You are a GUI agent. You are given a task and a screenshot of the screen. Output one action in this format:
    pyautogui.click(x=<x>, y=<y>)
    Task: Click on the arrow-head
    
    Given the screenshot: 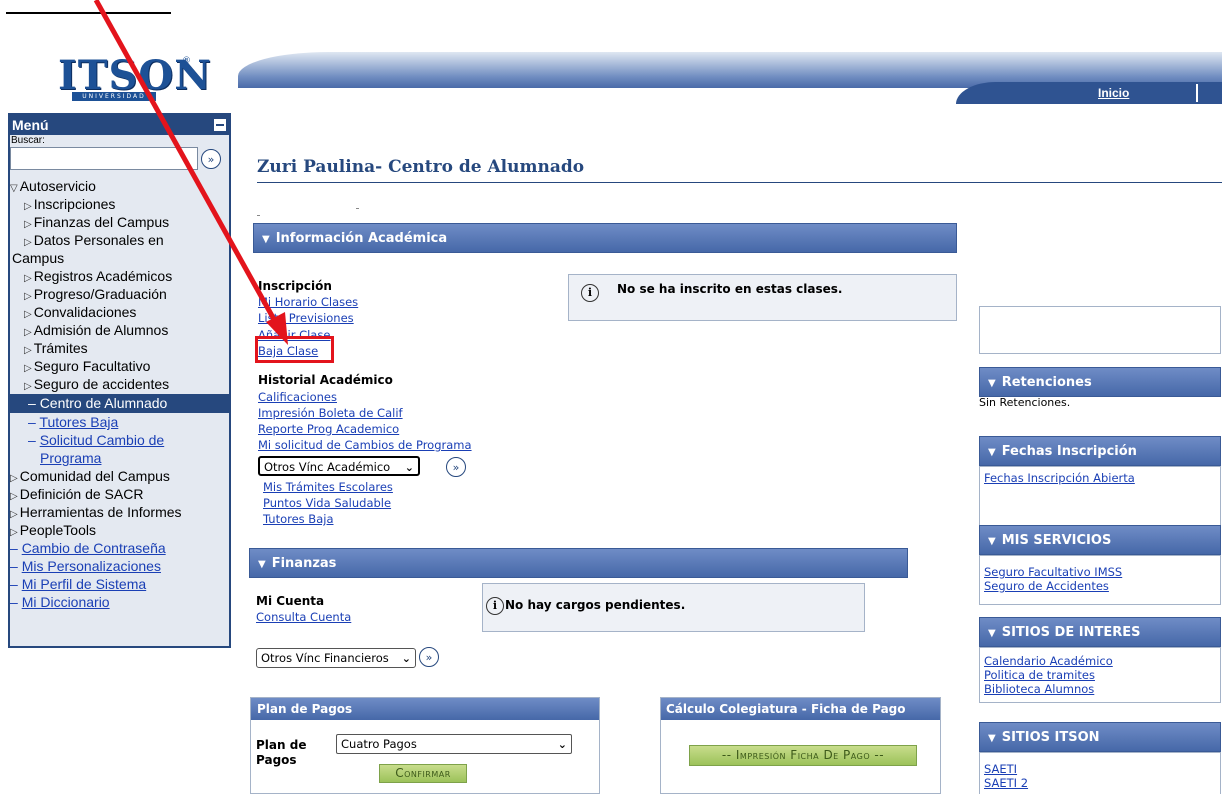 What is the action you would take?
    pyautogui.click(x=277, y=328)
    